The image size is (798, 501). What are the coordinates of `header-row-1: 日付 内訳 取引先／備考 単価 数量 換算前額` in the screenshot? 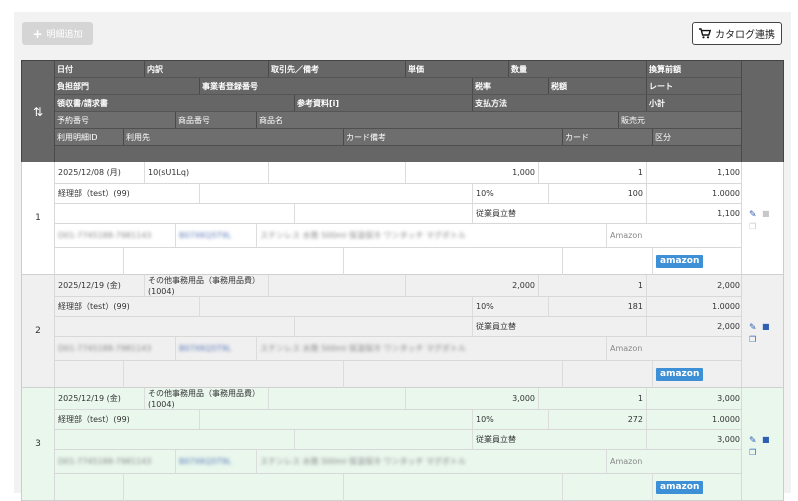 It's located at (398, 69).